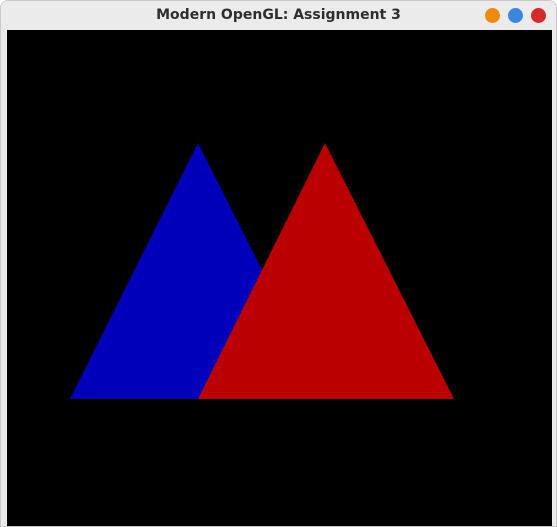 The image size is (557, 527). What do you see at coordinates (492, 15) in the screenshot?
I see `minimize-button` at bounding box center [492, 15].